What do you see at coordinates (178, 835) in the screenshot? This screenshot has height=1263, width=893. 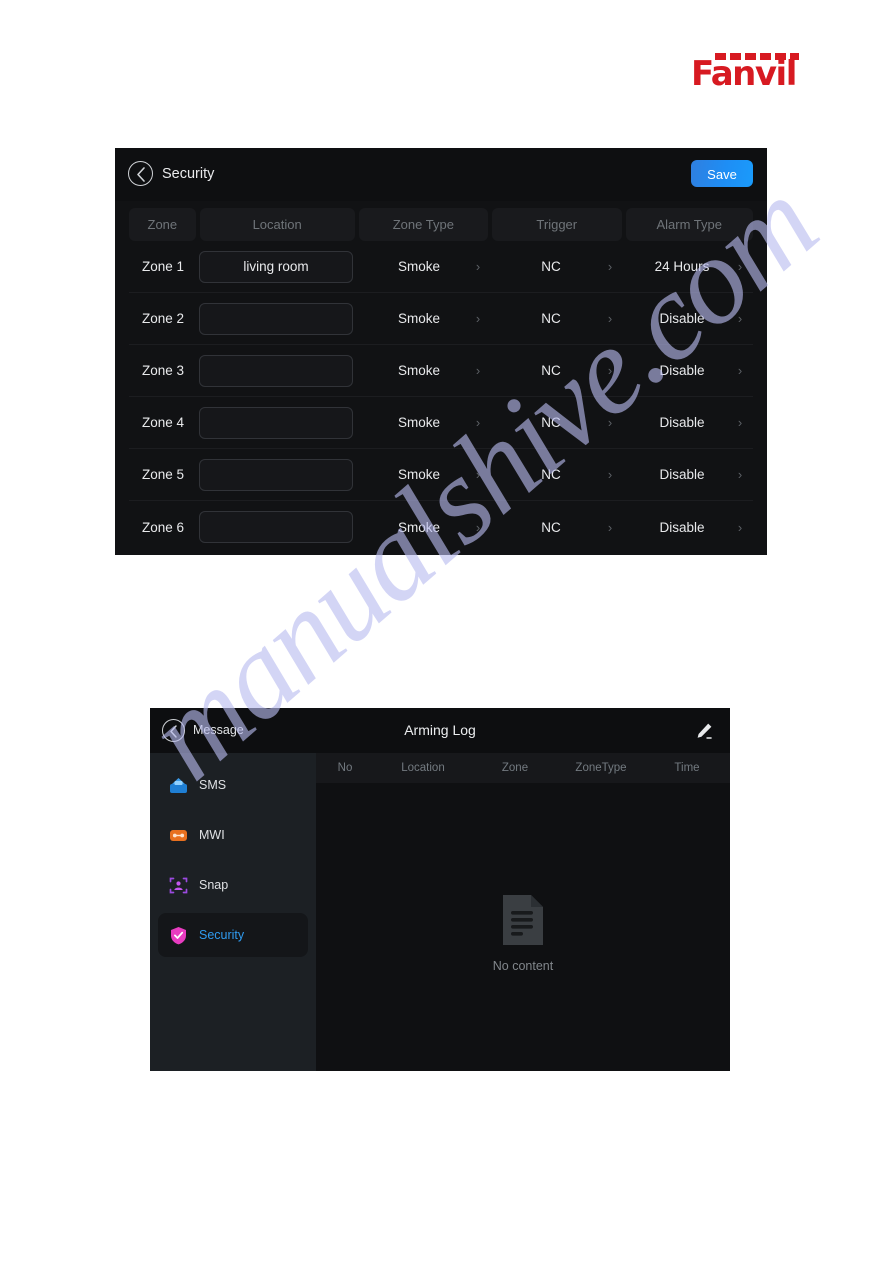 I see `mwi-cassette-icon` at bounding box center [178, 835].